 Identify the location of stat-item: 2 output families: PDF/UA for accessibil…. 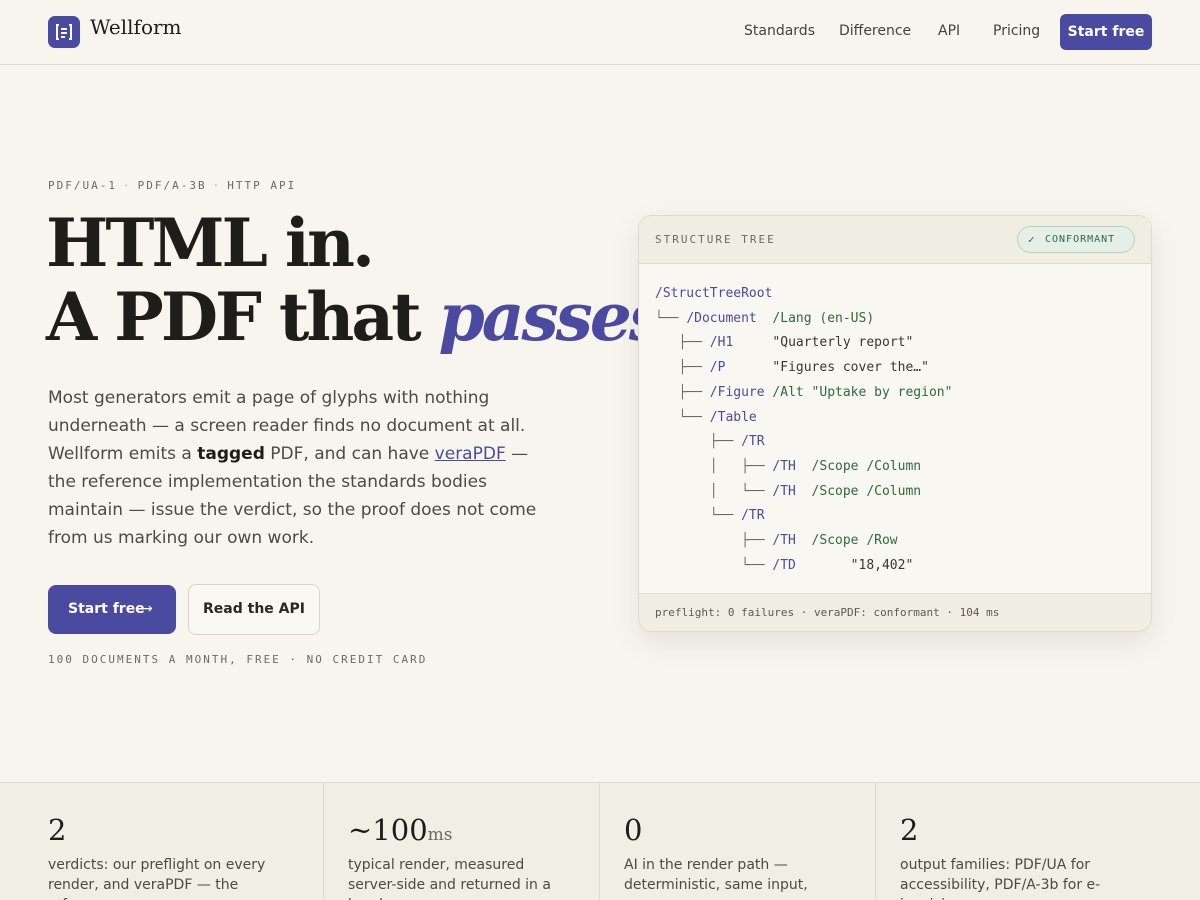
(1037, 841).